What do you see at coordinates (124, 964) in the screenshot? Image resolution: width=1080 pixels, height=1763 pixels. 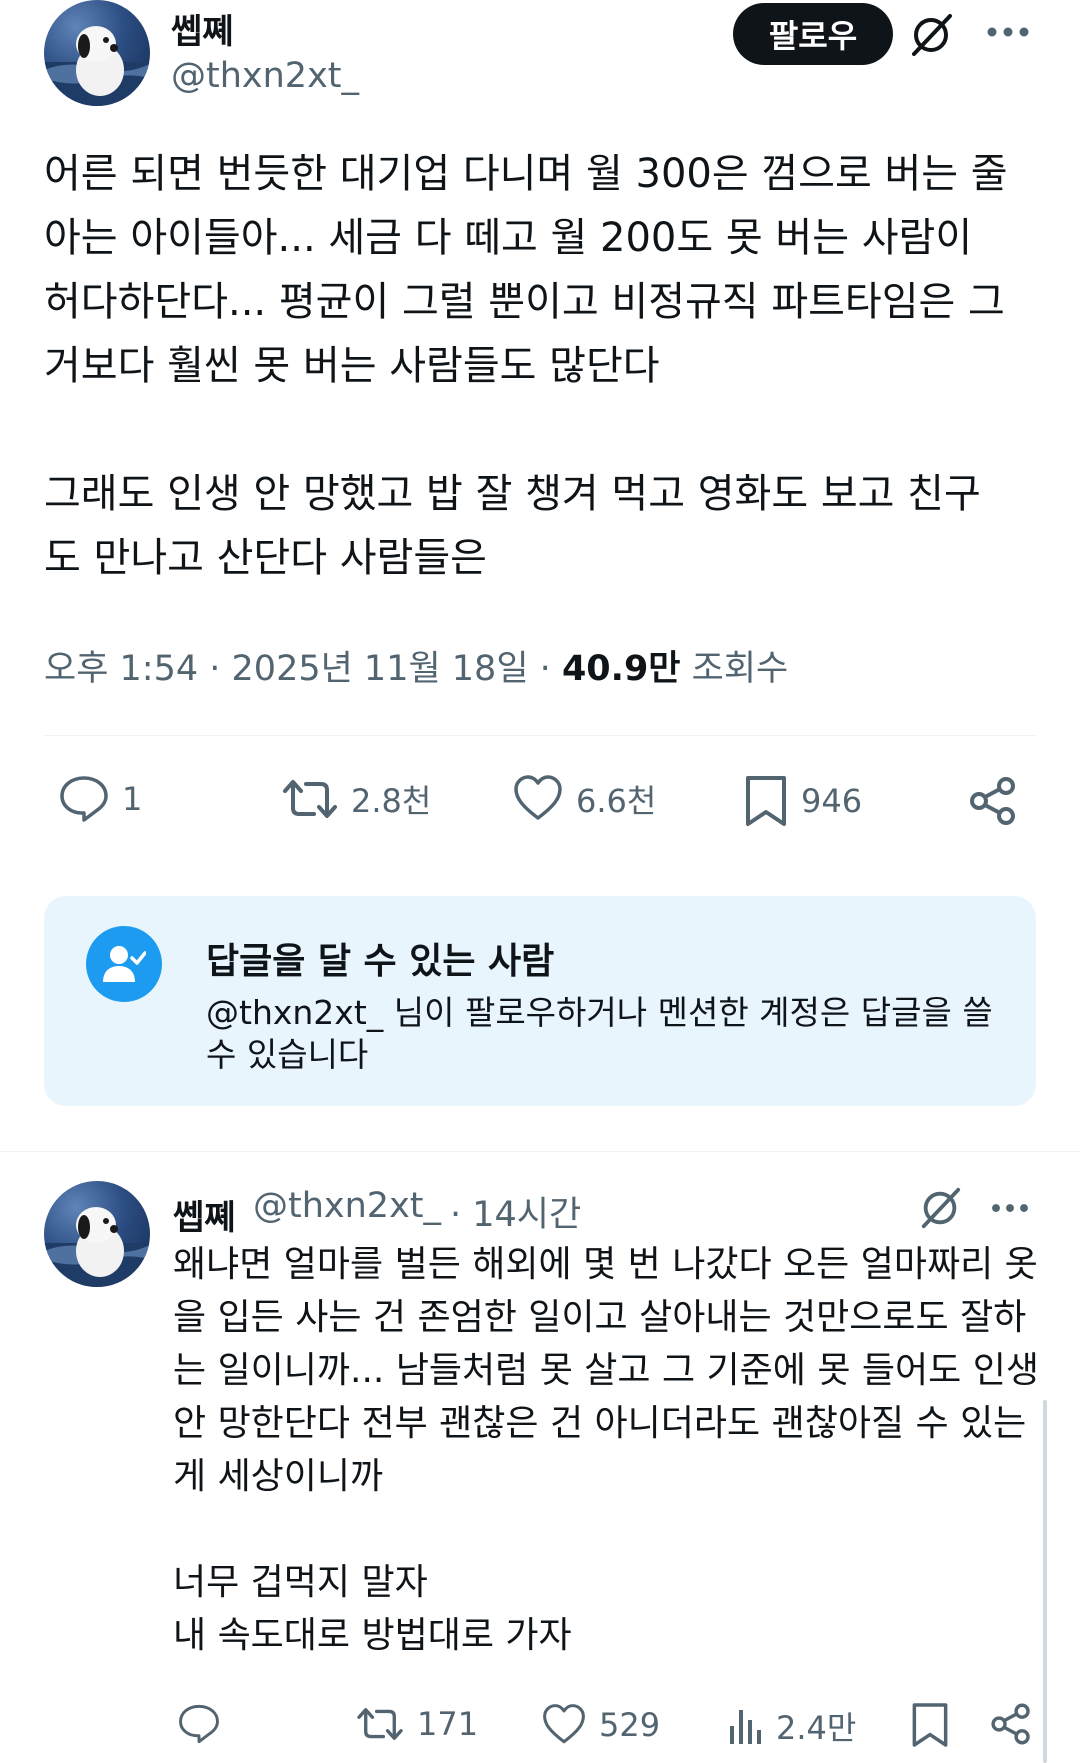 I see `user-check-icon` at bounding box center [124, 964].